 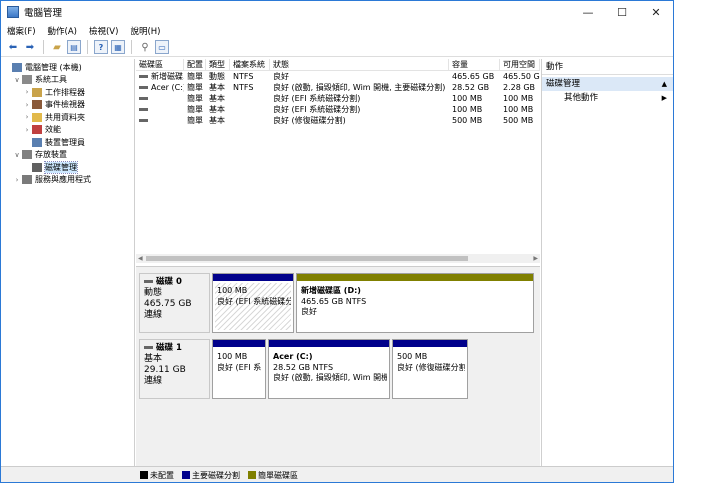 What do you see at coordinates (67, 105) in the screenshot?
I see `tree-item: › 事件檢視器` at bounding box center [67, 105].